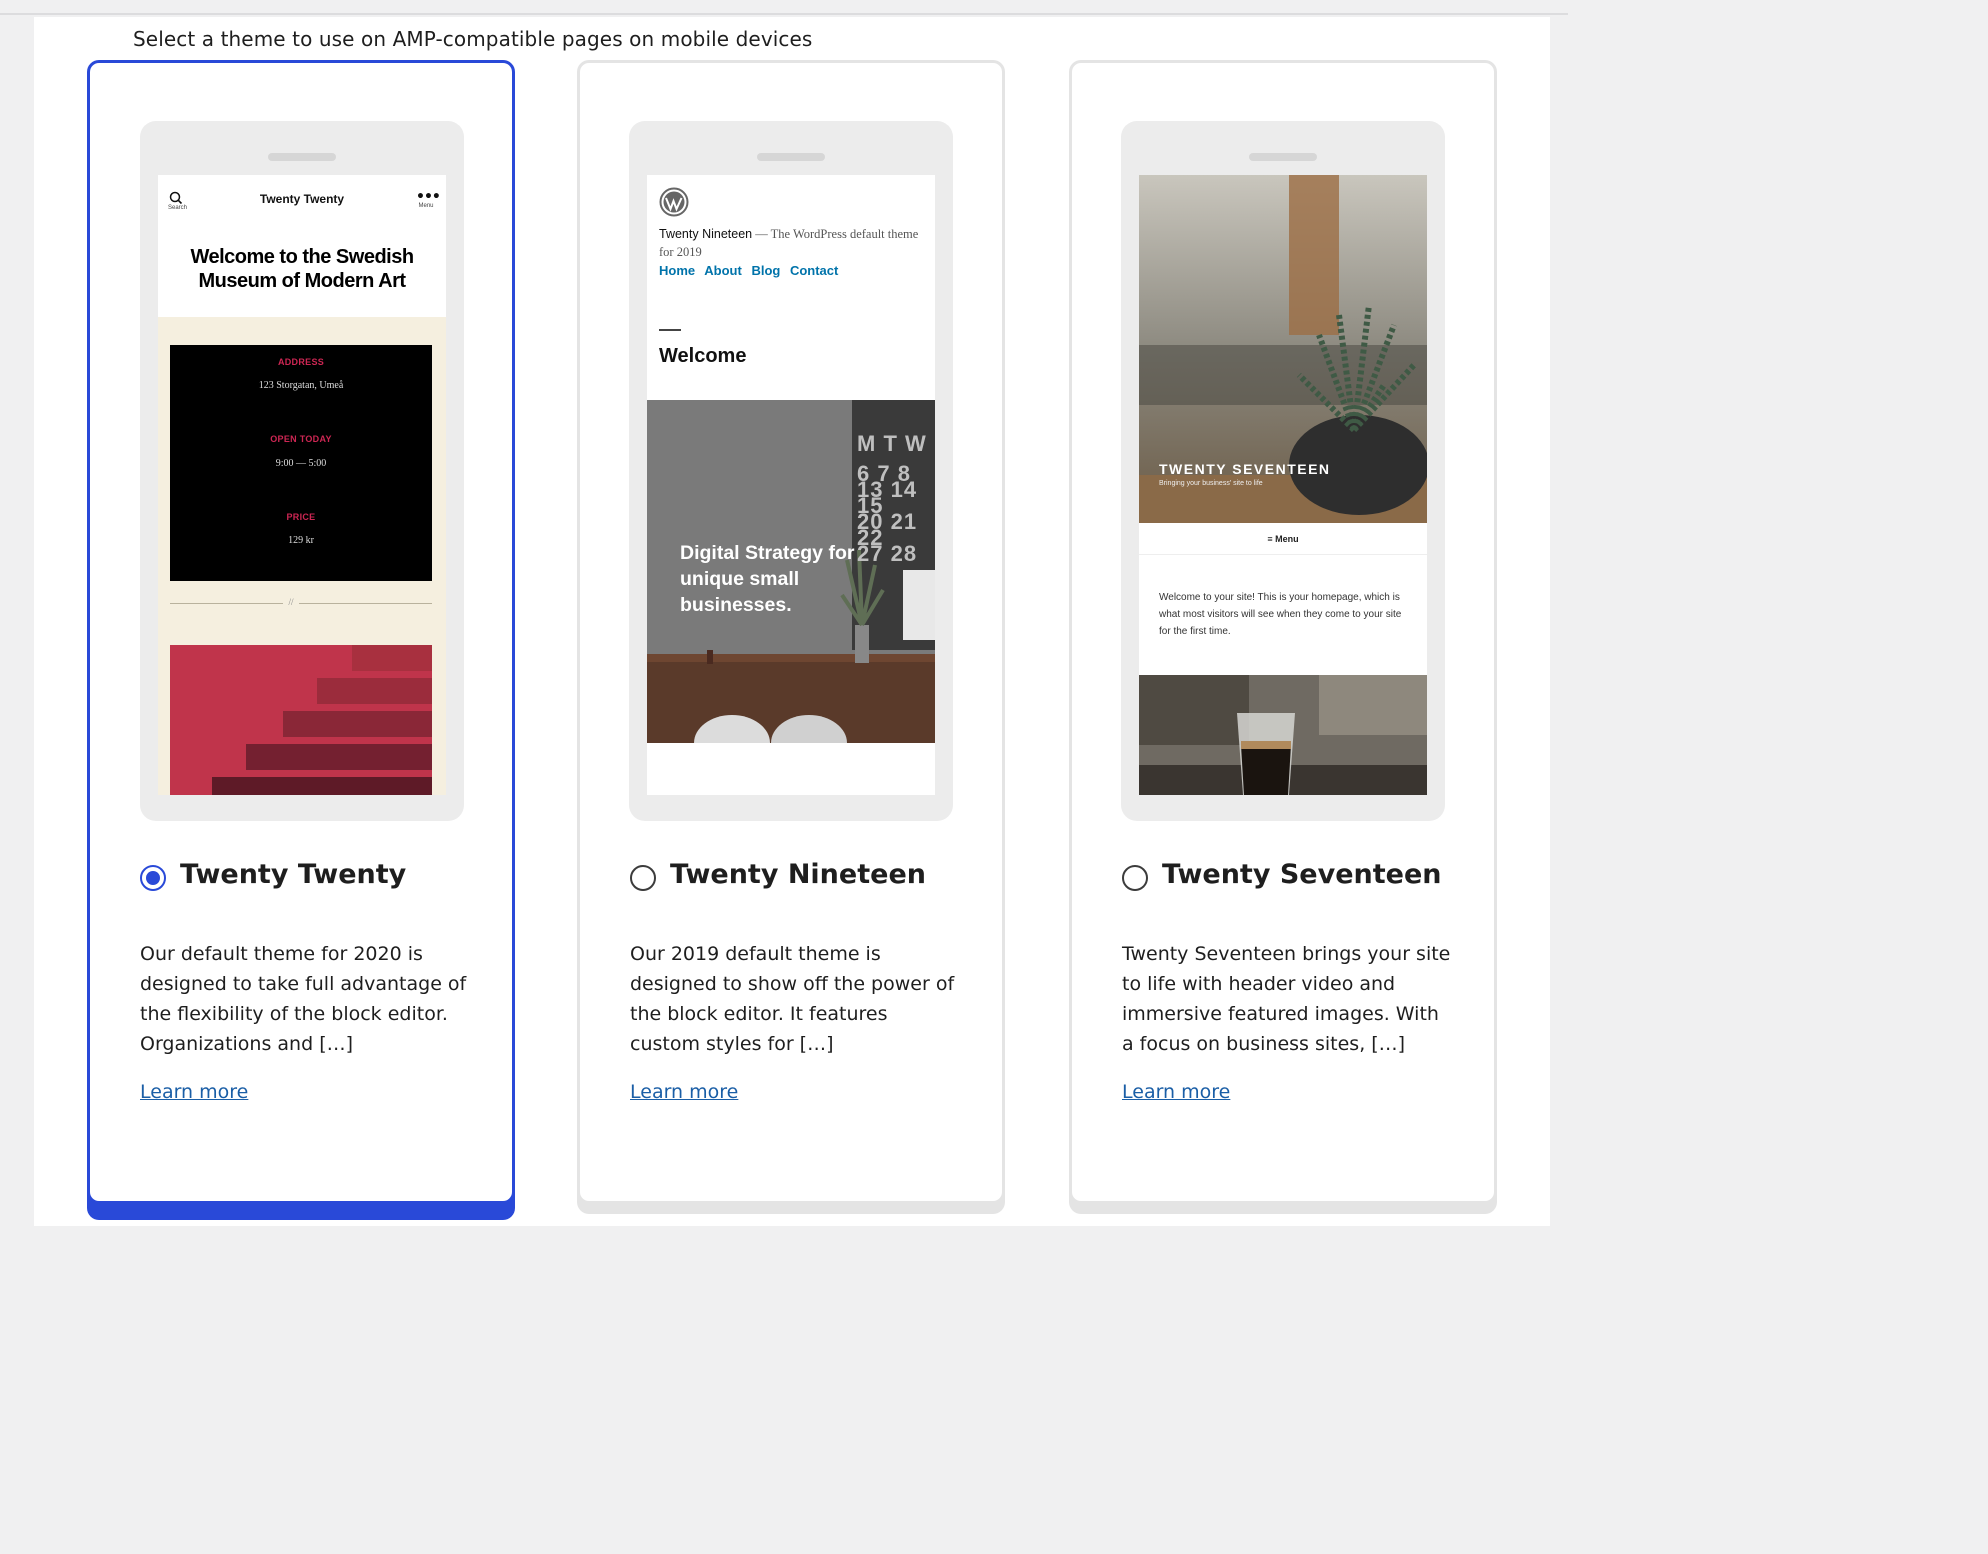  Describe the element at coordinates (798, 874) in the screenshot. I see `theme-name: Twenty Nineteen` at that location.